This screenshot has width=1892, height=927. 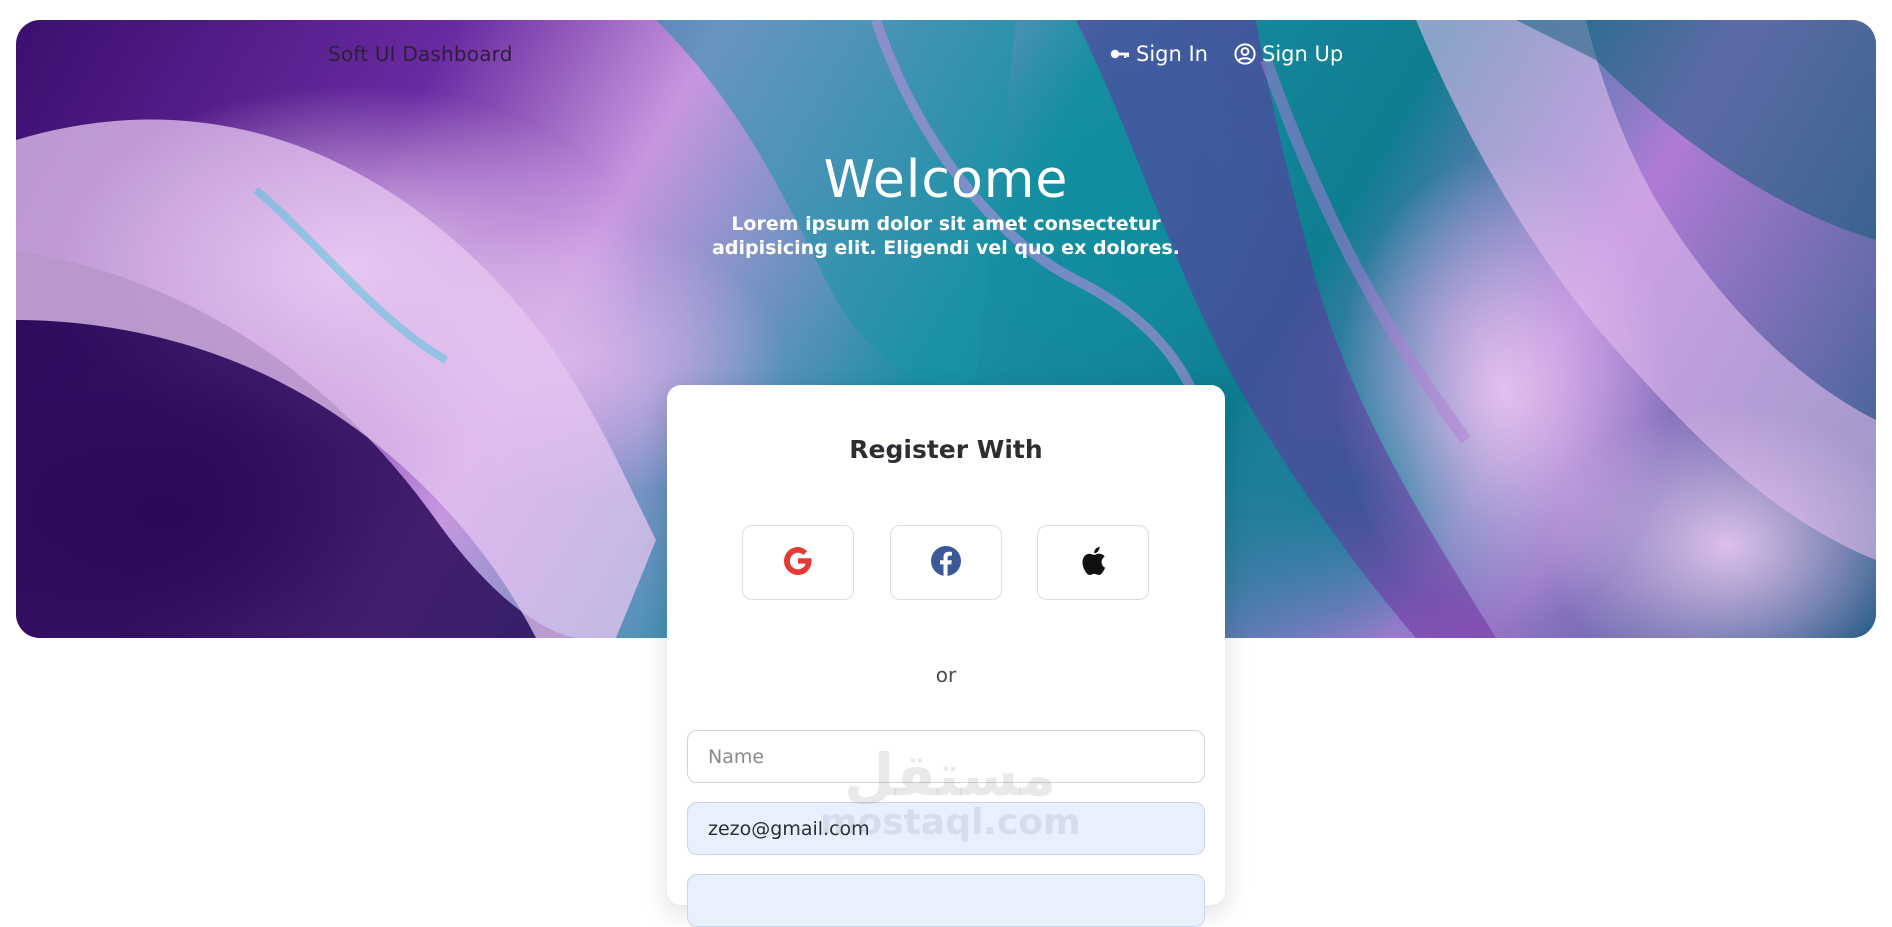 I want to click on or-divider: or, so click(x=946, y=675).